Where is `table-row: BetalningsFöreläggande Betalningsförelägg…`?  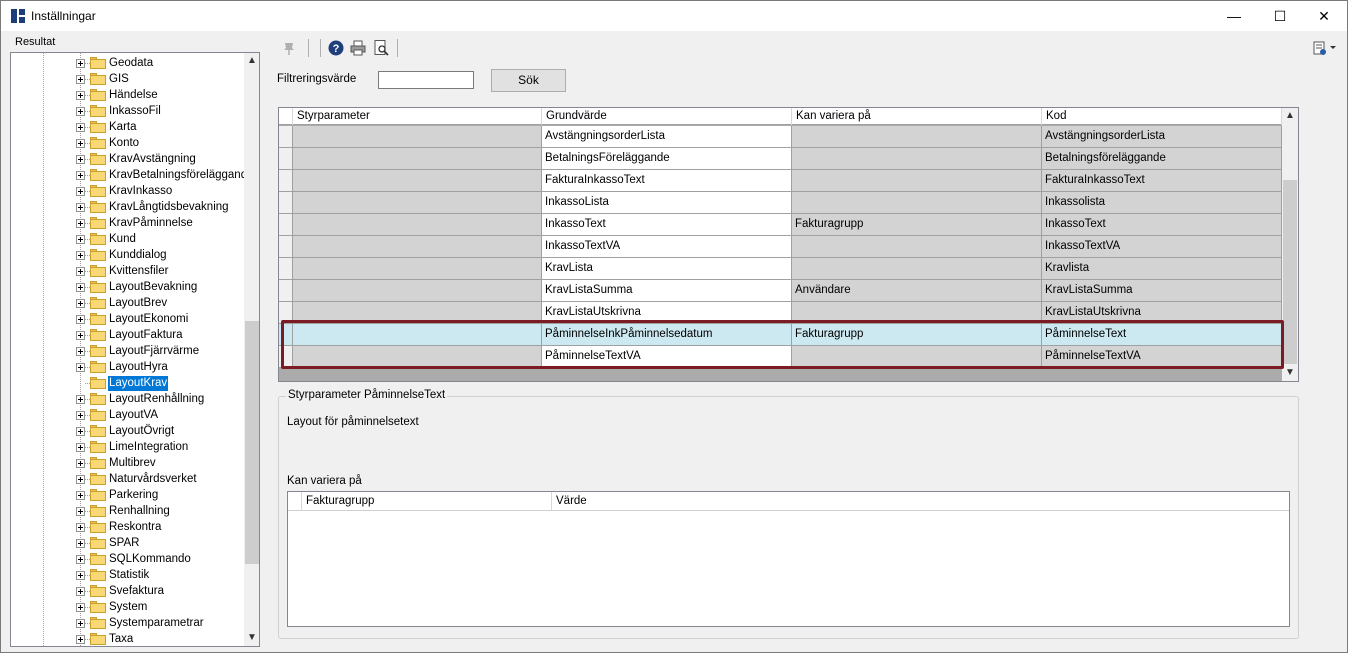 table-row: BetalningsFöreläggande Betalningsförelägg… is located at coordinates (780, 159).